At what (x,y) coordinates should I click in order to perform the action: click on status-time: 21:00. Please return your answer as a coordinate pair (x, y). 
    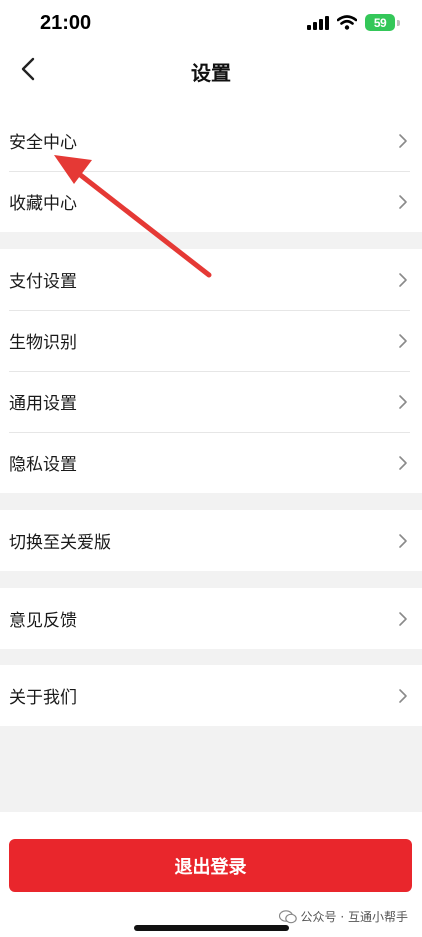
    Looking at the image, I should click on (66, 23).